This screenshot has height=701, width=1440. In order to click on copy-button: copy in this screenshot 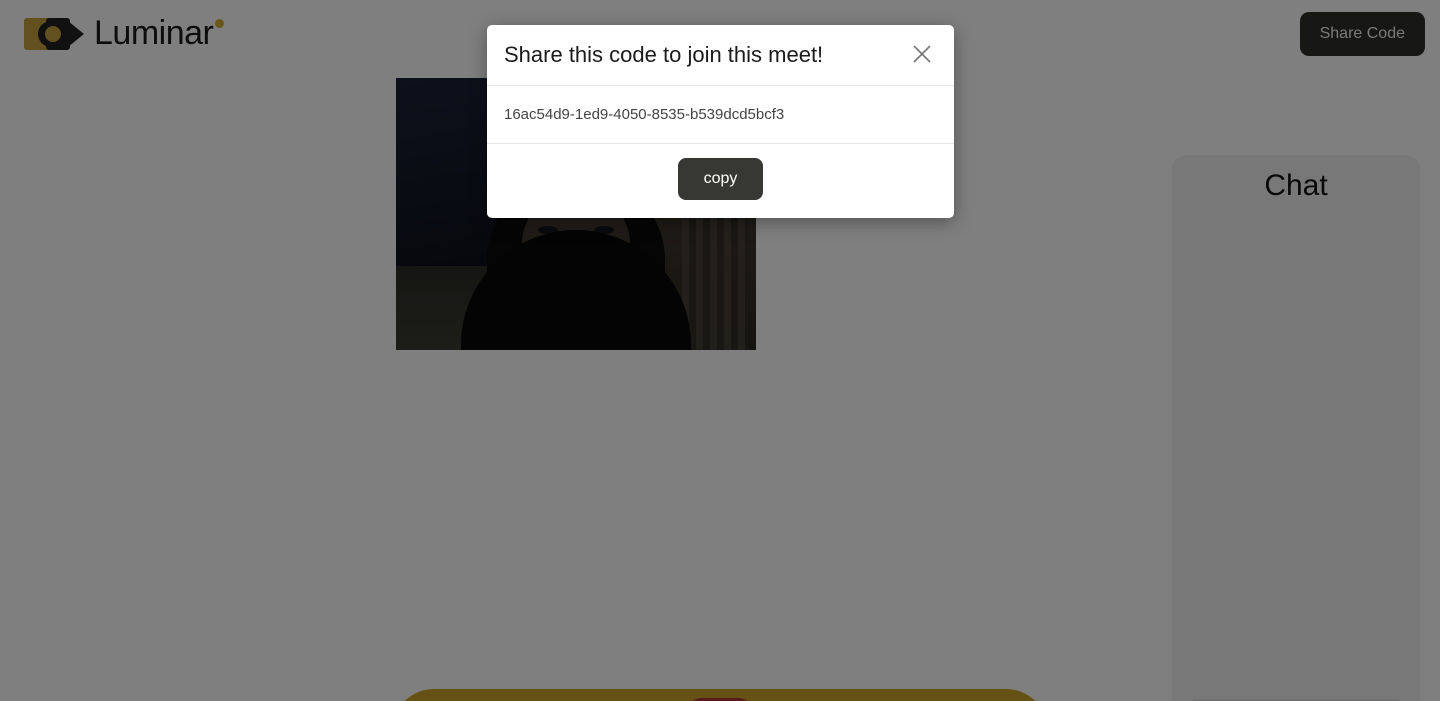, I will do `click(720, 179)`.